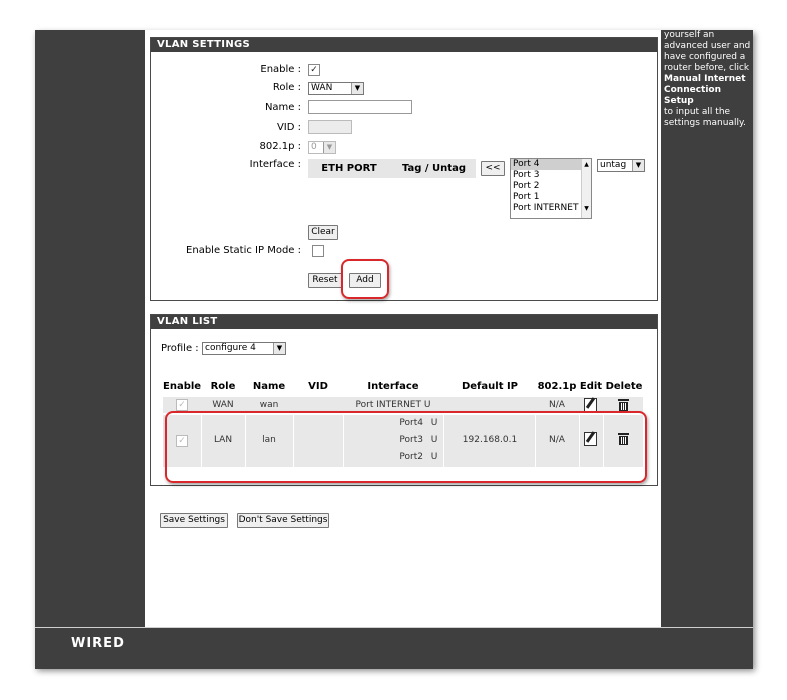  I want to click on profile-value: configure 4, so click(230, 348).